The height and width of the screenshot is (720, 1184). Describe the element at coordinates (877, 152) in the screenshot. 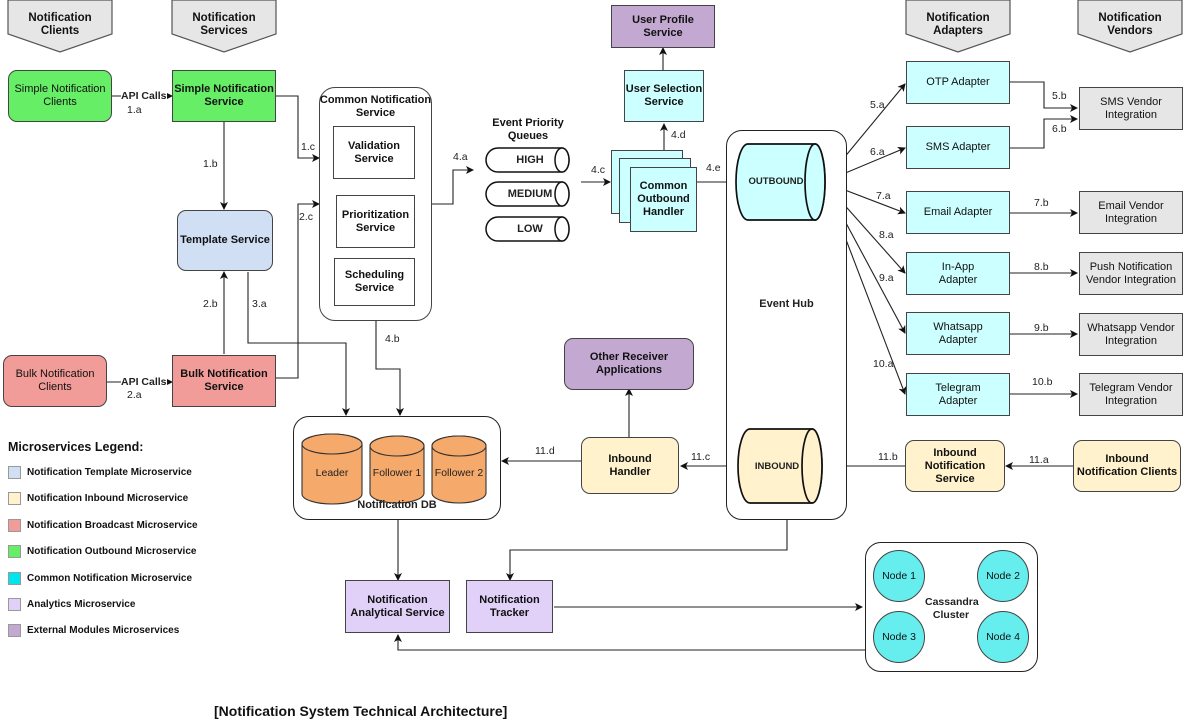

I see `edge-label-6a: 6.a` at that location.